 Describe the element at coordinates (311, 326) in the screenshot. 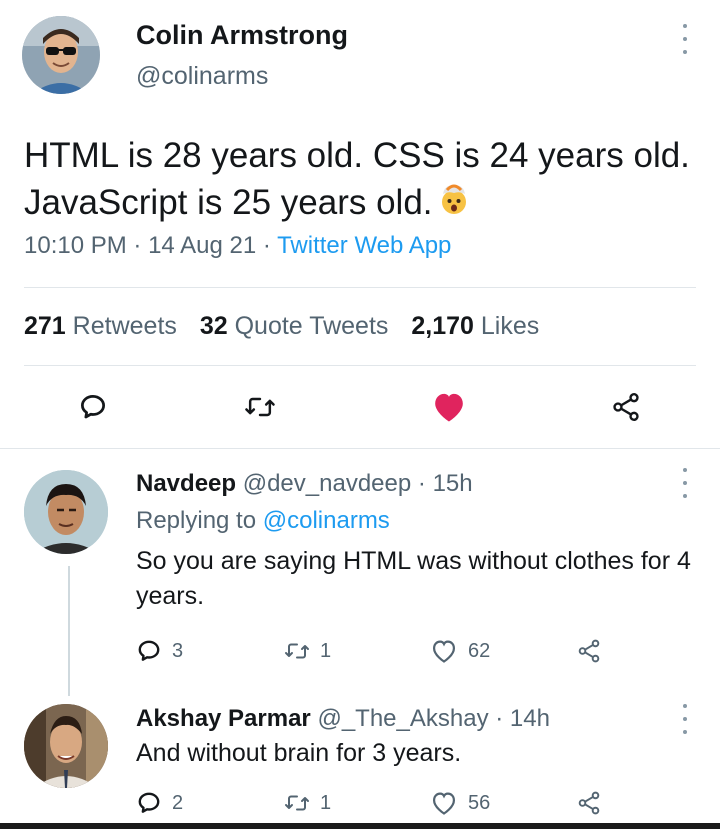

I see `quotes-label: Quote Tweets` at that location.